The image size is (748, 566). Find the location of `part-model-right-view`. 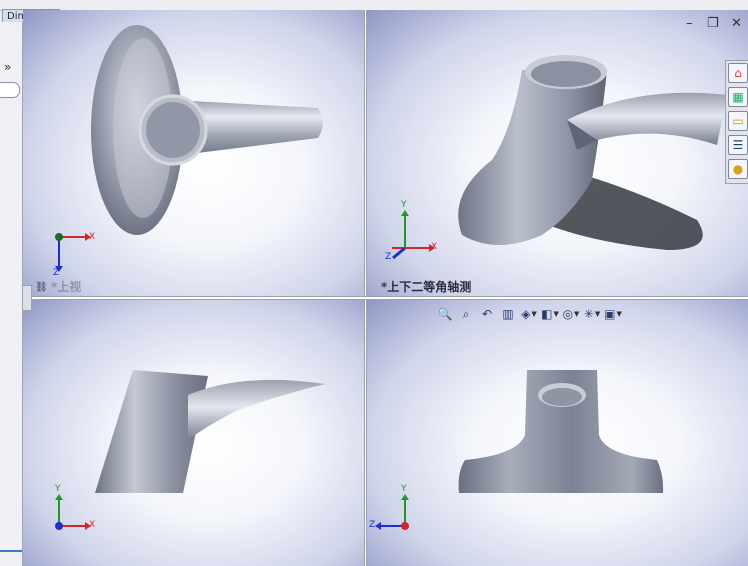

part-model-right-view is located at coordinates (519, 450).